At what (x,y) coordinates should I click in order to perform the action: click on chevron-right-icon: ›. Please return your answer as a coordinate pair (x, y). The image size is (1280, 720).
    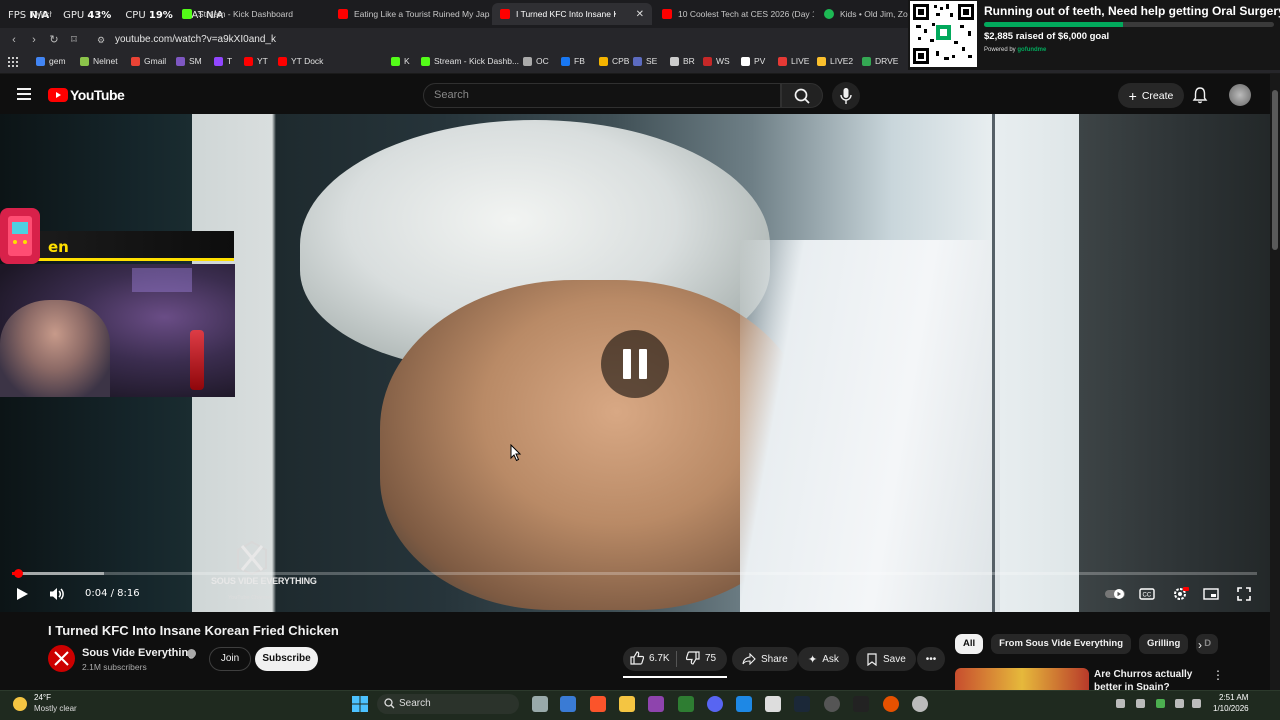
    Looking at the image, I should click on (1200, 645).